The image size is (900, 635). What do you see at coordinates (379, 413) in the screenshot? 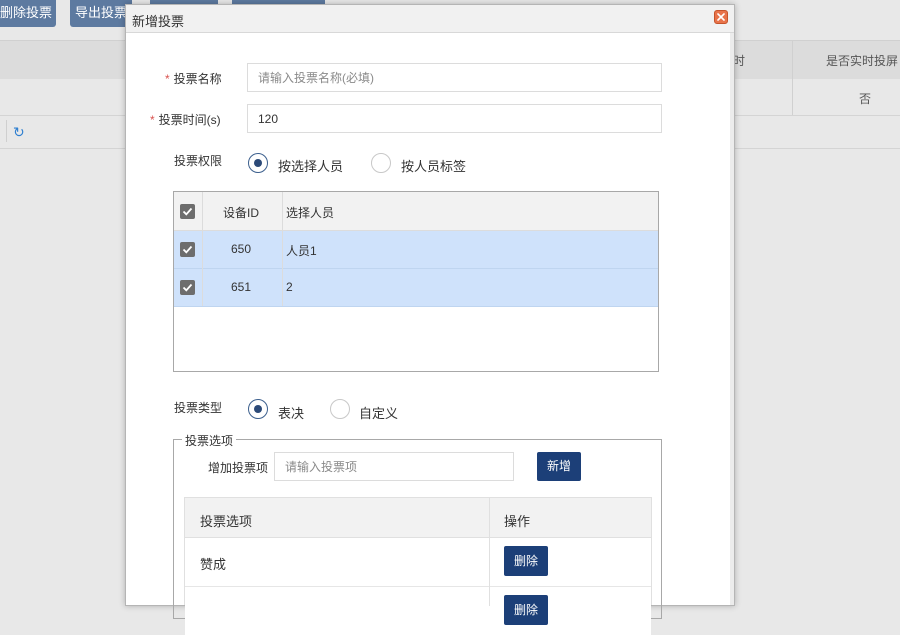
I see `radio-vote-type-custom-label: 自定义` at bounding box center [379, 413].